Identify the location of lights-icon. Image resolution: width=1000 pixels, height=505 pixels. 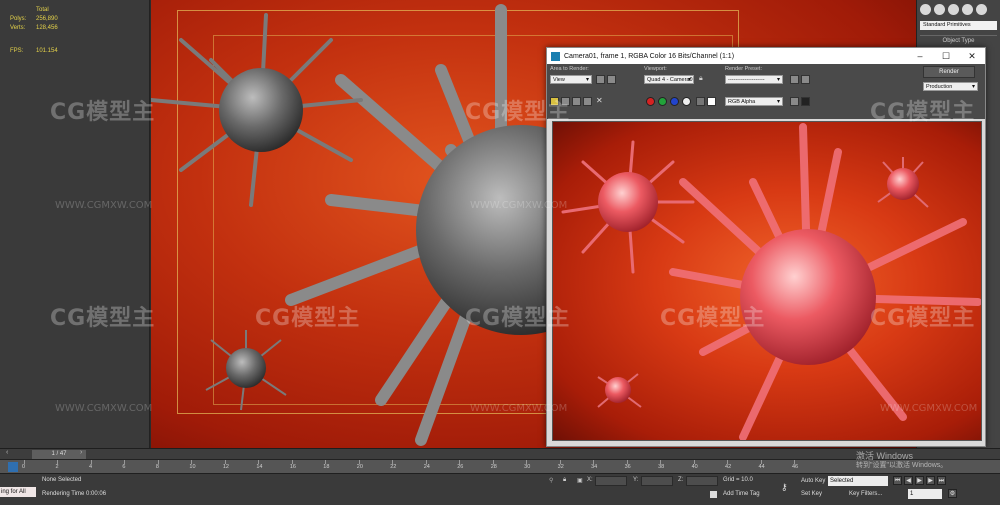
(953, 9).